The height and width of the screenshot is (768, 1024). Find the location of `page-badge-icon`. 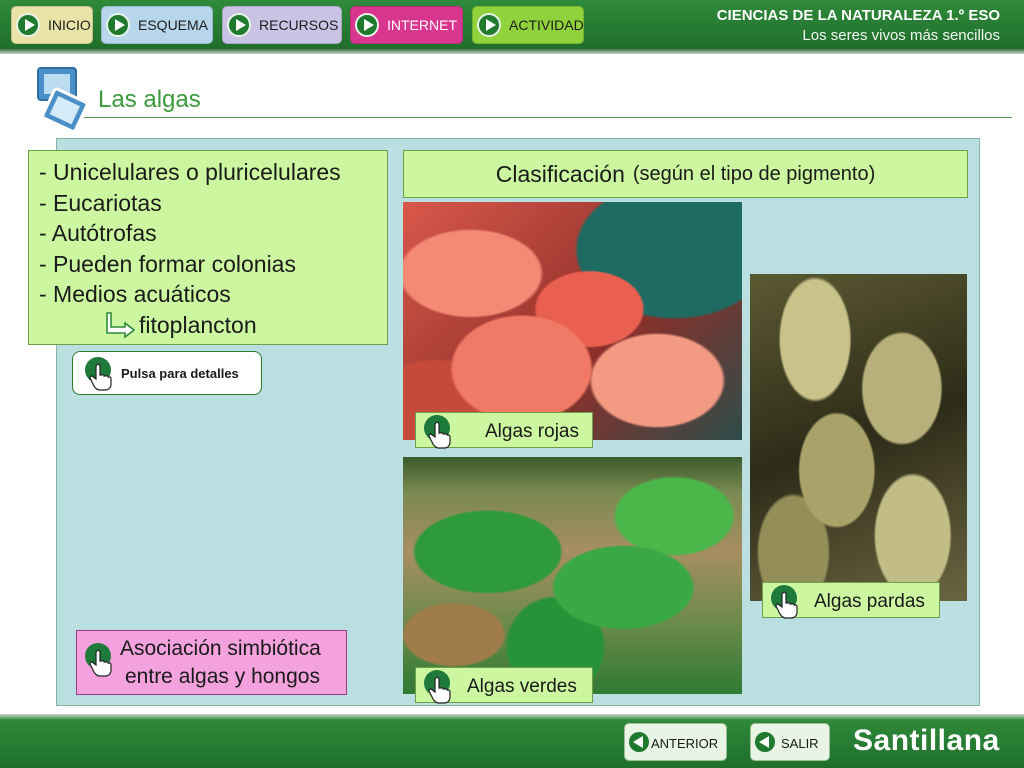

page-badge-icon is located at coordinates (61, 100).